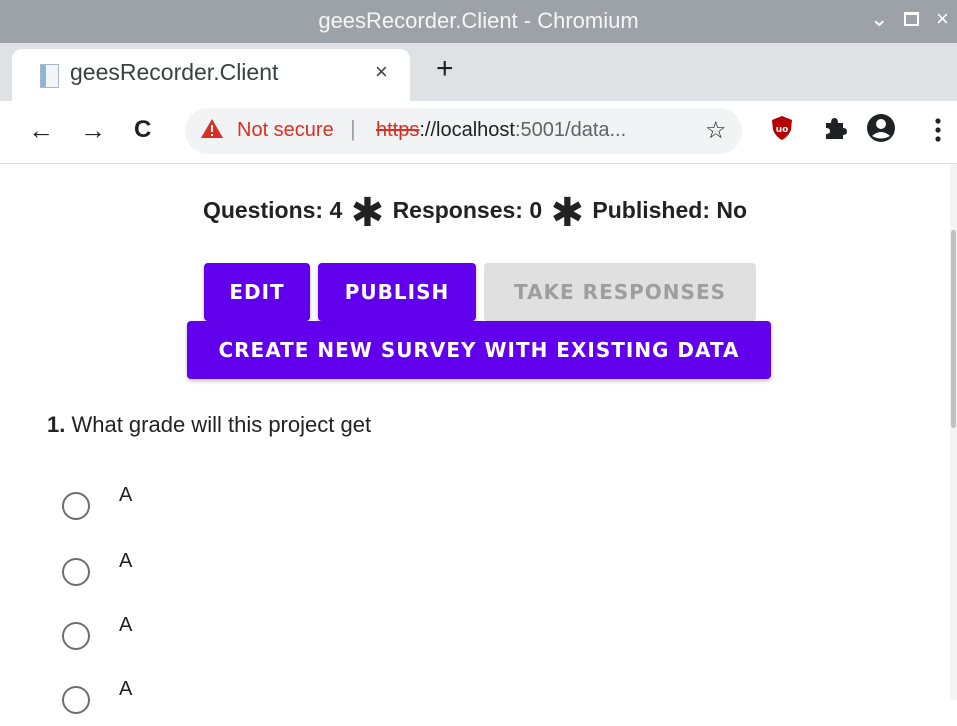 The width and height of the screenshot is (957, 726). I want to click on account-icon, so click(881, 128).